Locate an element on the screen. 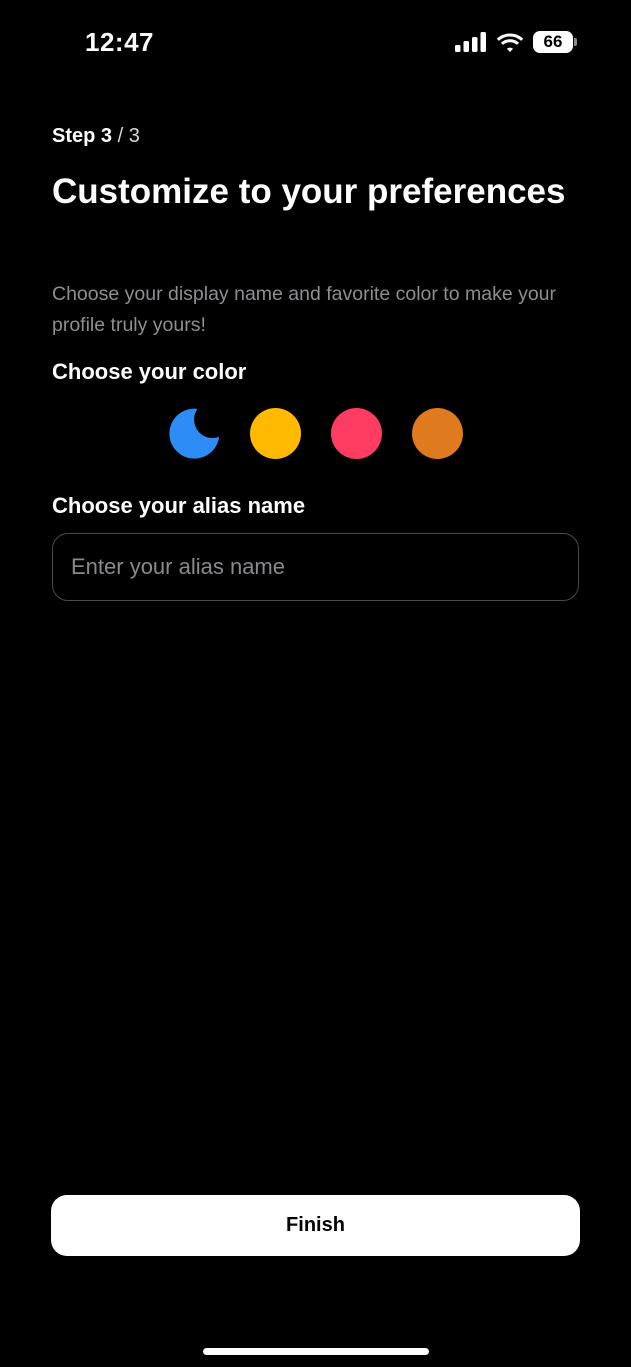  wifi-icon is located at coordinates (510, 42).